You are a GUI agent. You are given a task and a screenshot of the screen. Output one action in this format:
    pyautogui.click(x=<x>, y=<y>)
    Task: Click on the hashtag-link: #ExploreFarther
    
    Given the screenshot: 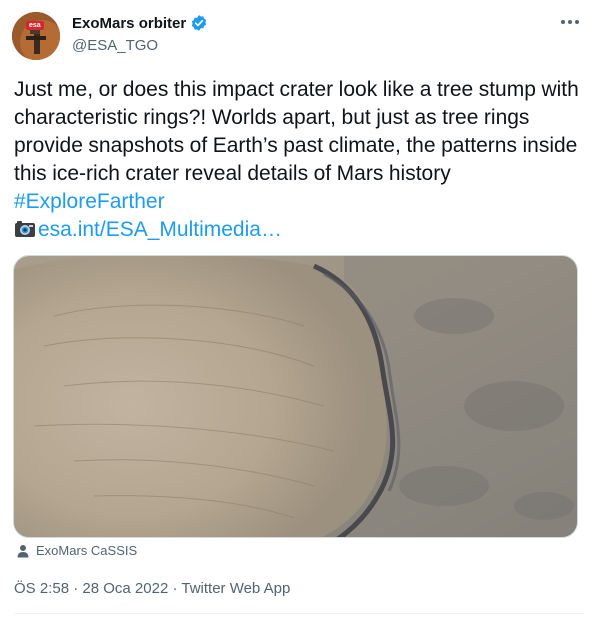 What is the action you would take?
    pyautogui.click(x=89, y=201)
    